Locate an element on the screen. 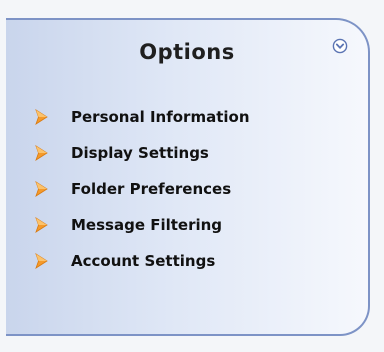 The image size is (384, 352). menu-item-message-filtering: Message Filtering is located at coordinates (142, 224).